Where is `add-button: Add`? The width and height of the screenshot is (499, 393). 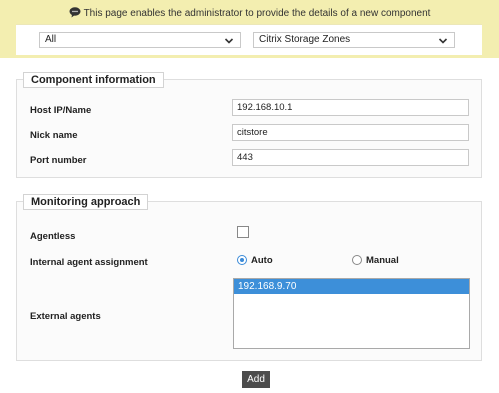
add-button: Add is located at coordinates (256, 379).